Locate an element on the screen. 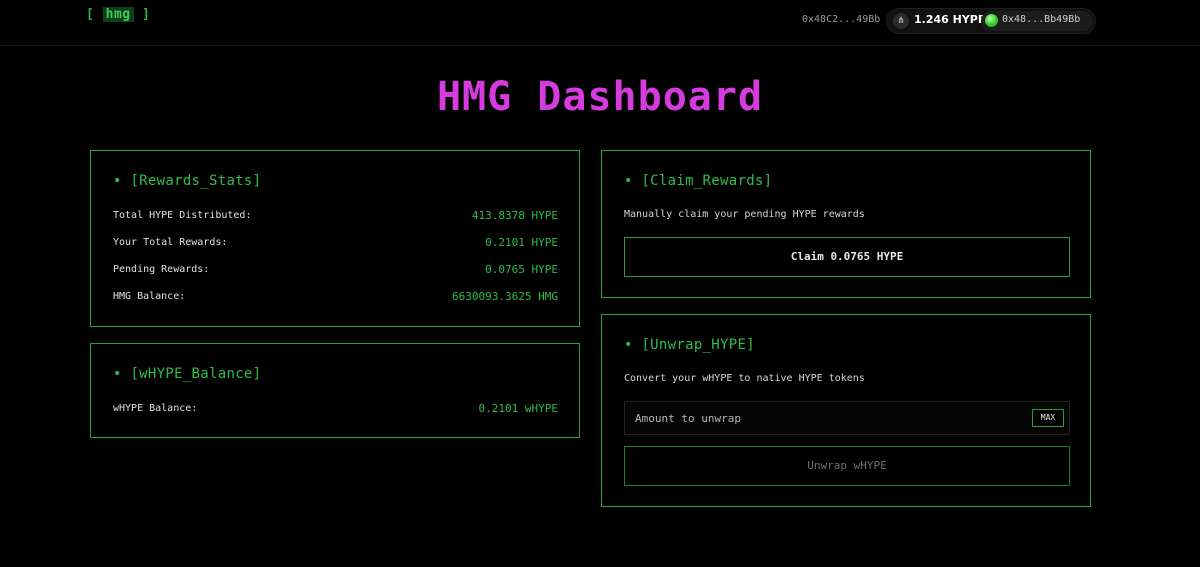 This screenshot has width=1200, height=567. total-distributed-label: Total HYPE Distributed: is located at coordinates (182, 215).